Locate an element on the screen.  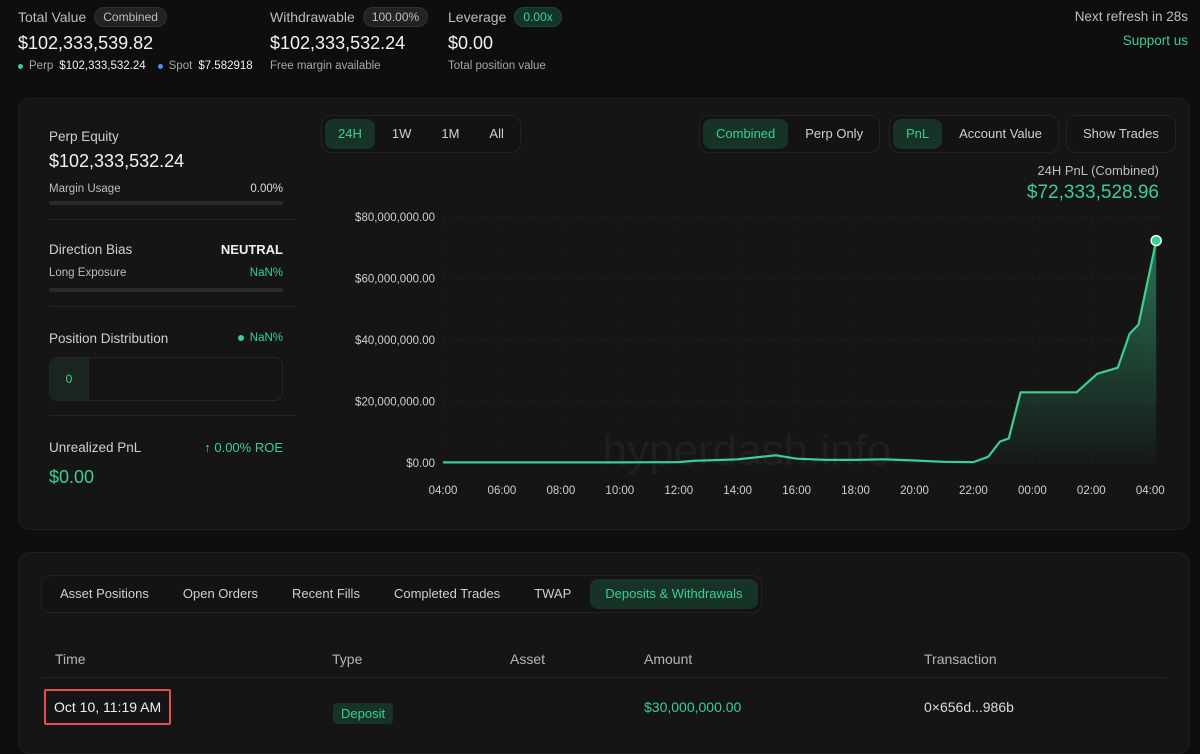
distribution-dot-icon is located at coordinates (240, 338).